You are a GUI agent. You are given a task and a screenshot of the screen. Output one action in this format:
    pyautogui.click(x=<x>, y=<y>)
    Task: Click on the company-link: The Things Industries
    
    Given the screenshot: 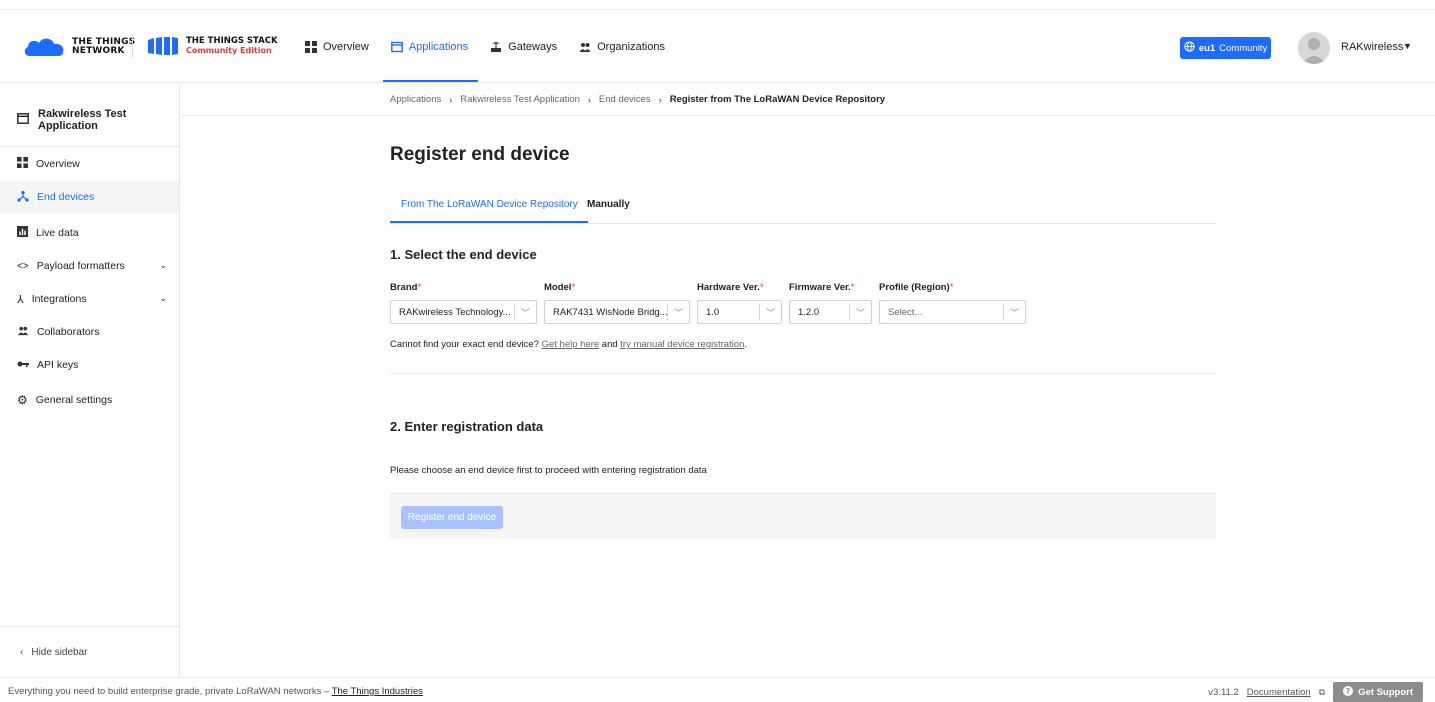 What is the action you would take?
    pyautogui.click(x=377, y=691)
    